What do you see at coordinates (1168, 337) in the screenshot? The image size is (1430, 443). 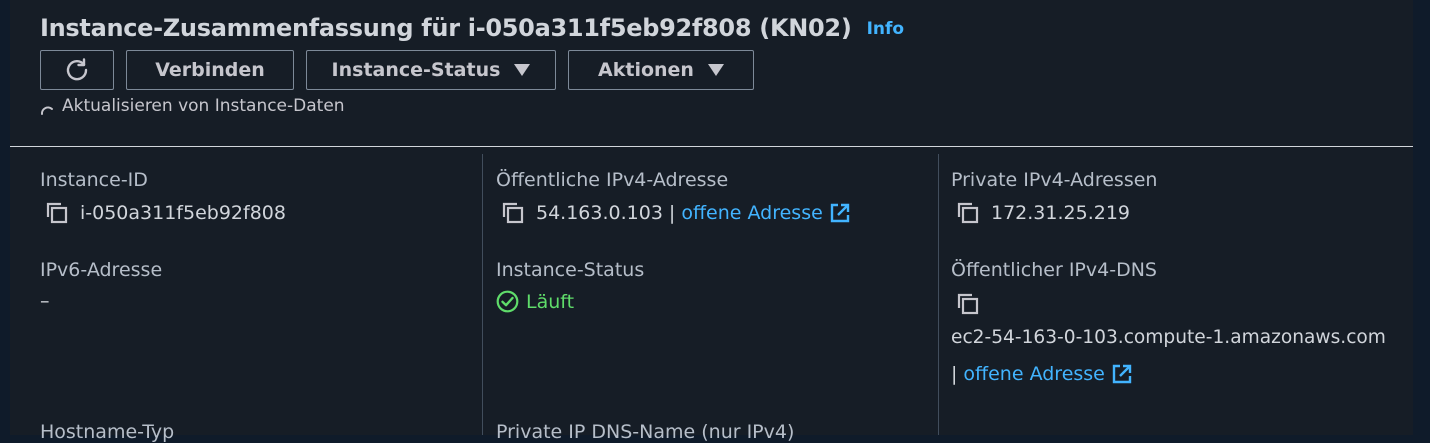 I see `public-dns-value: ec2-54-163-0-103.compute-1.amazonaws.com` at bounding box center [1168, 337].